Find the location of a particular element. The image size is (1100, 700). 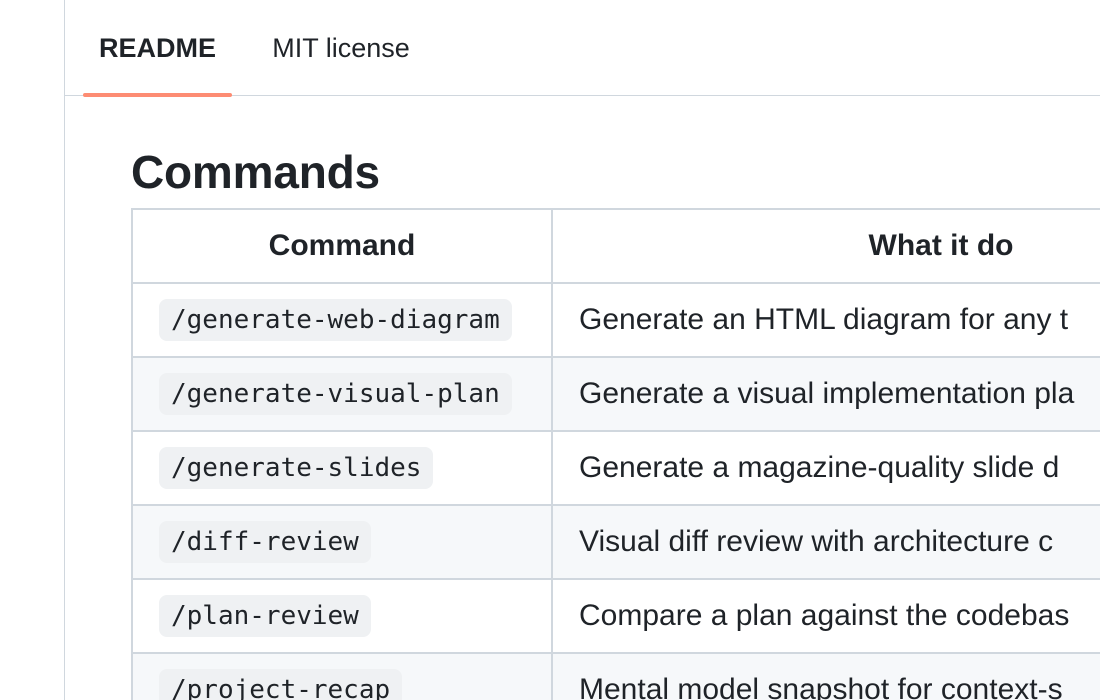

command-cell: /diff-review is located at coordinates (342, 542).